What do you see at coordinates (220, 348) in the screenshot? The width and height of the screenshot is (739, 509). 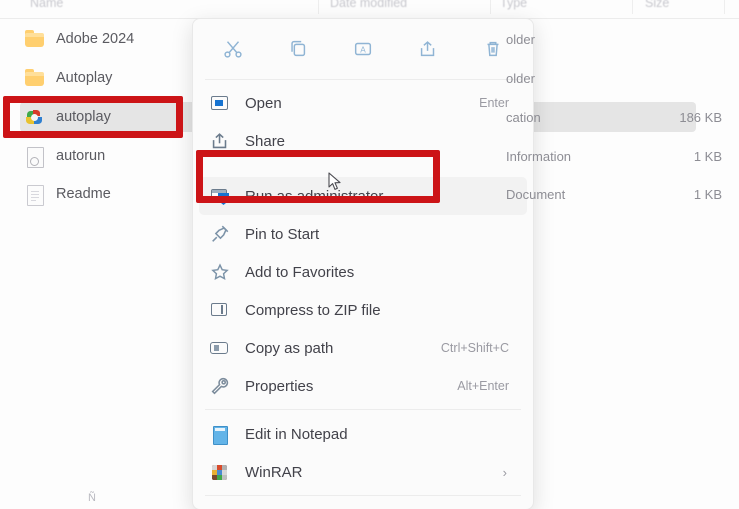 I see `path-icon` at bounding box center [220, 348].